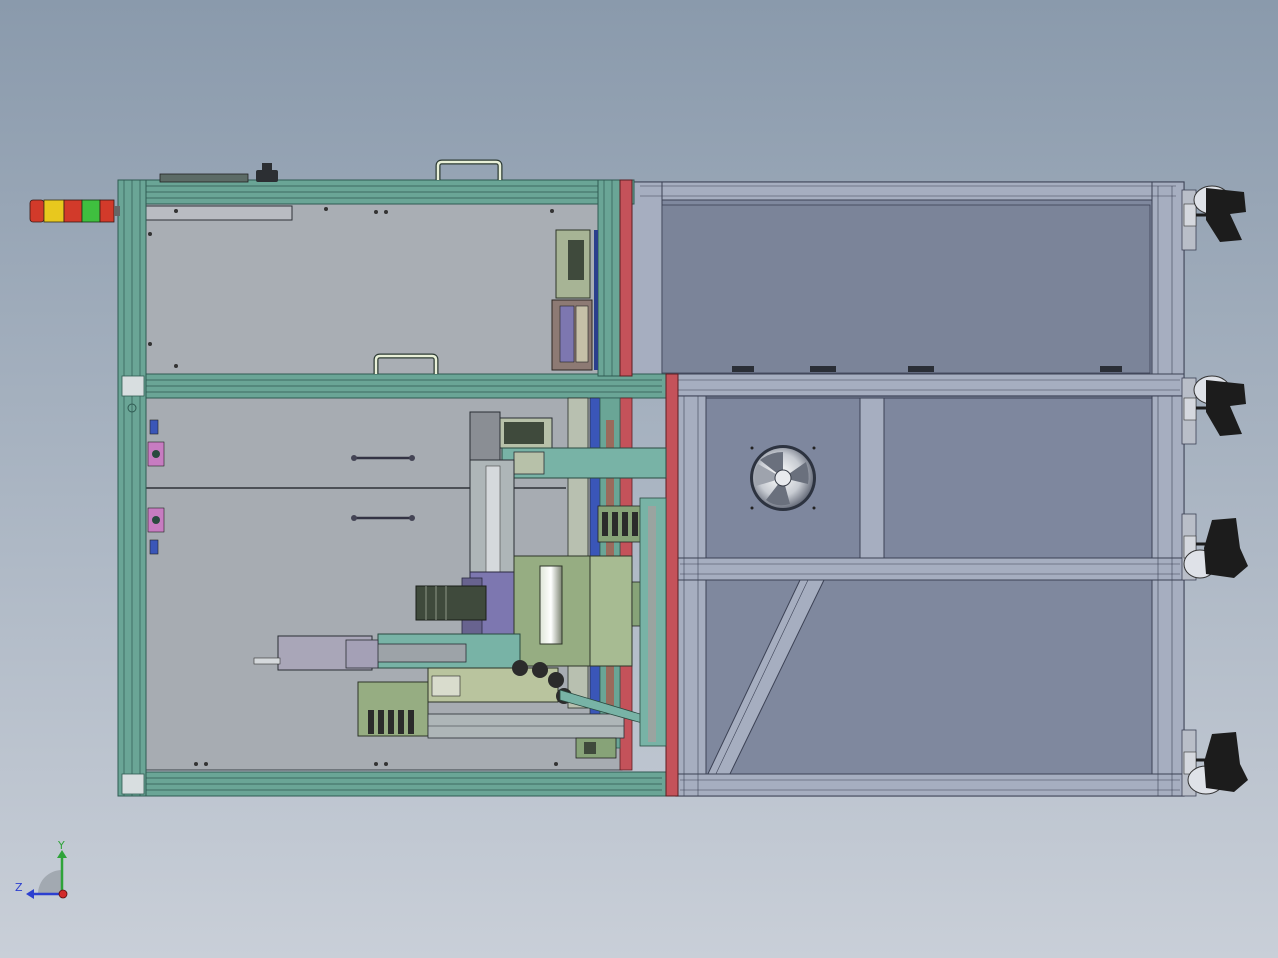 The height and width of the screenshot is (958, 1278). What do you see at coordinates (626, 278) in the screenshot?
I see `red-divider-upper` at bounding box center [626, 278].